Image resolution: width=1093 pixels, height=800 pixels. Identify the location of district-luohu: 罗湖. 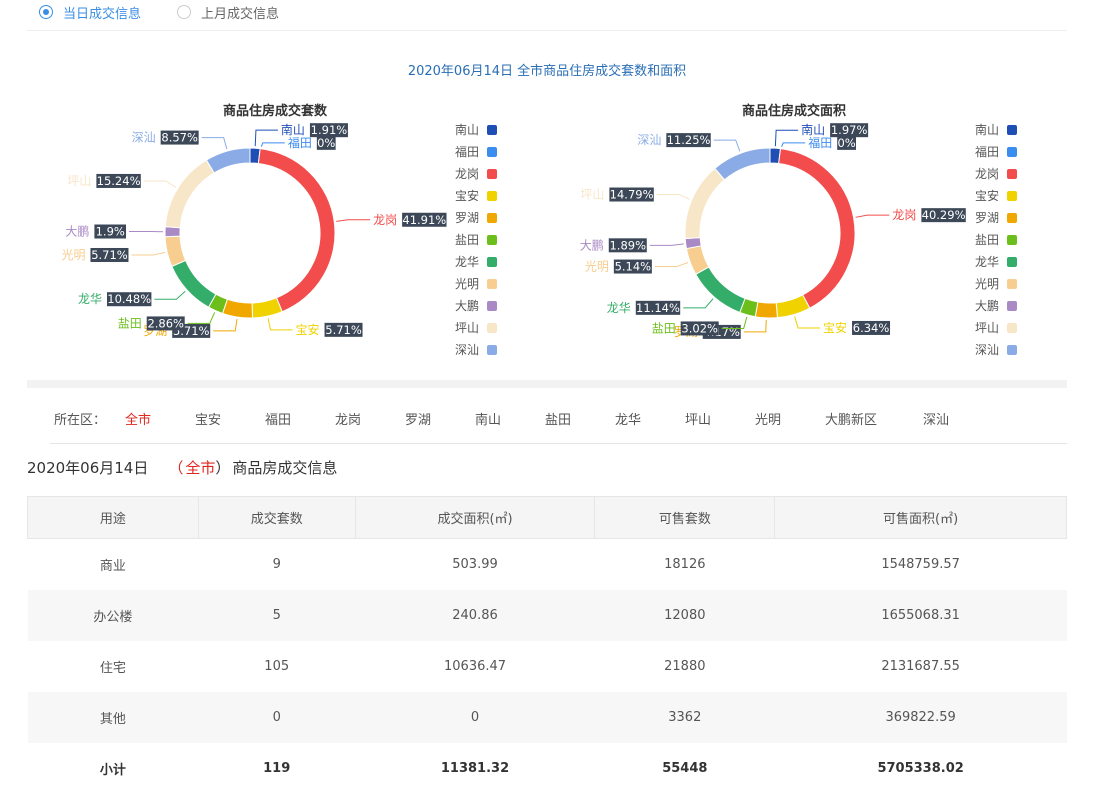
(418, 418).